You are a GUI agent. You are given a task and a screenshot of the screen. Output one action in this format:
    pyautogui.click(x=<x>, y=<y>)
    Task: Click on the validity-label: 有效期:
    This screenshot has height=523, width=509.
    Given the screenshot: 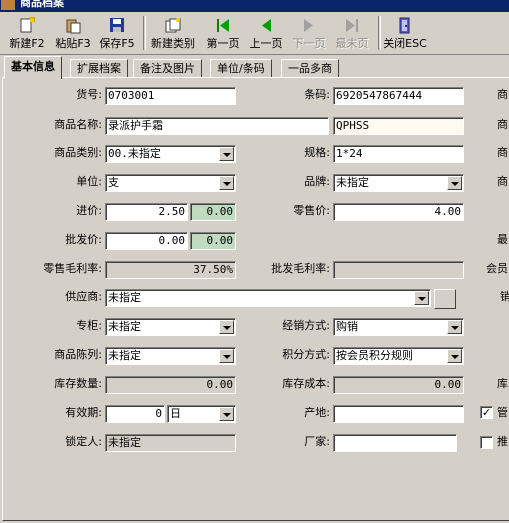 What is the action you would take?
    pyautogui.click(x=83, y=412)
    